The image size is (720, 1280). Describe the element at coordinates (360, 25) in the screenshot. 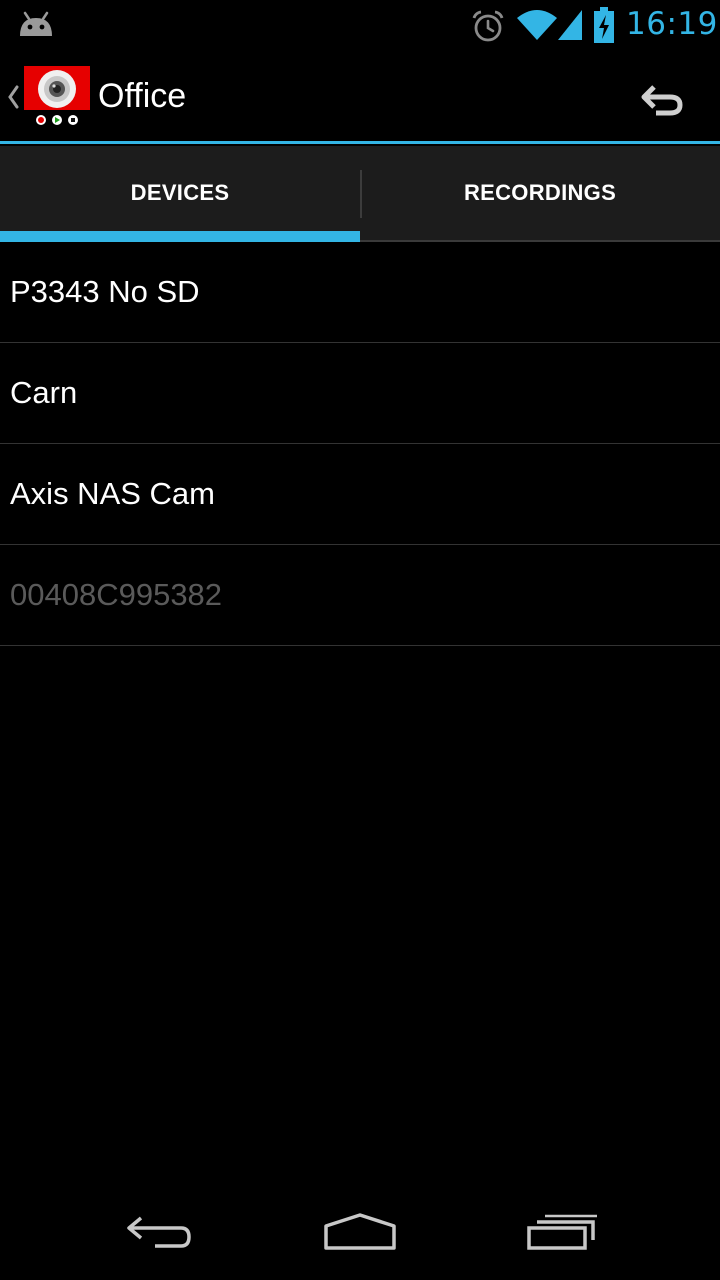

I see `status-bar: 16:19` at that location.